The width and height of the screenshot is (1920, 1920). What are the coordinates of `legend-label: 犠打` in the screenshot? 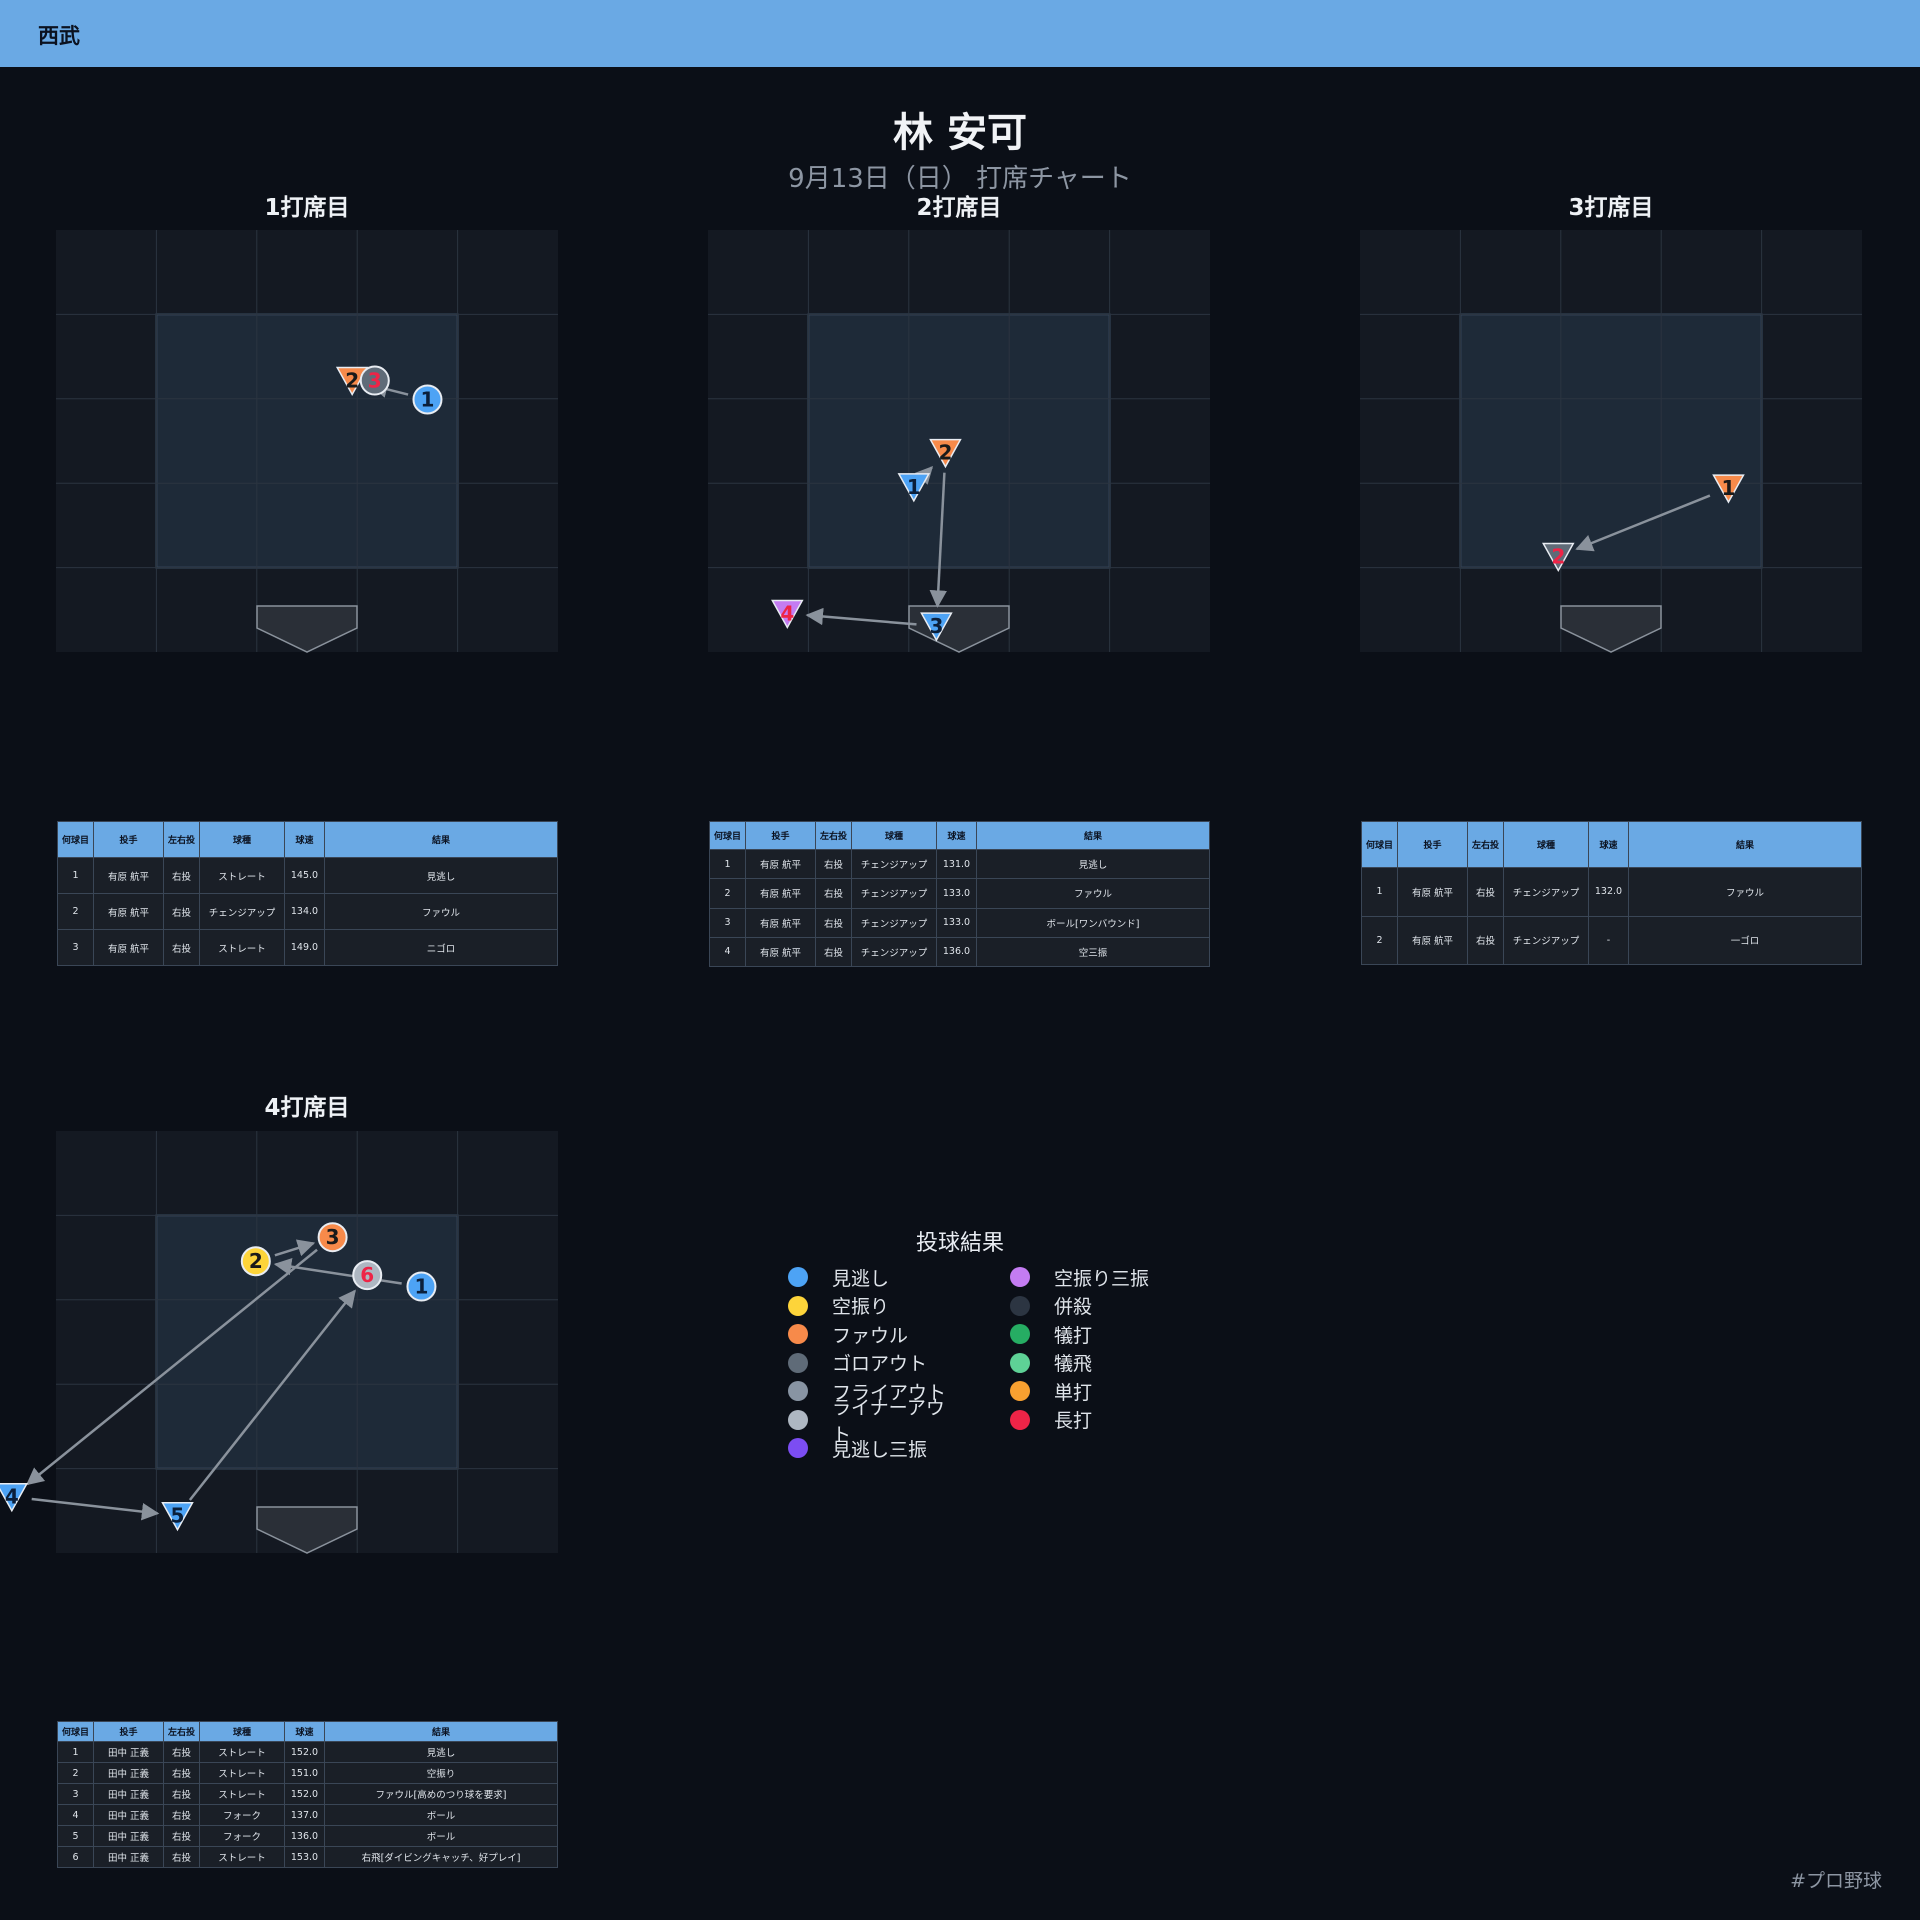 It's located at (1073, 1335).